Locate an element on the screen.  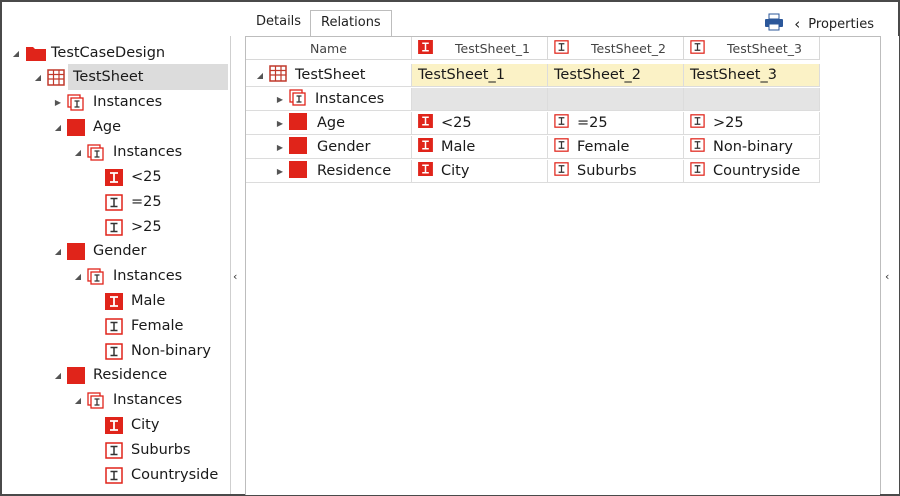
tree-value-label: City is located at coordinates (145, 425).